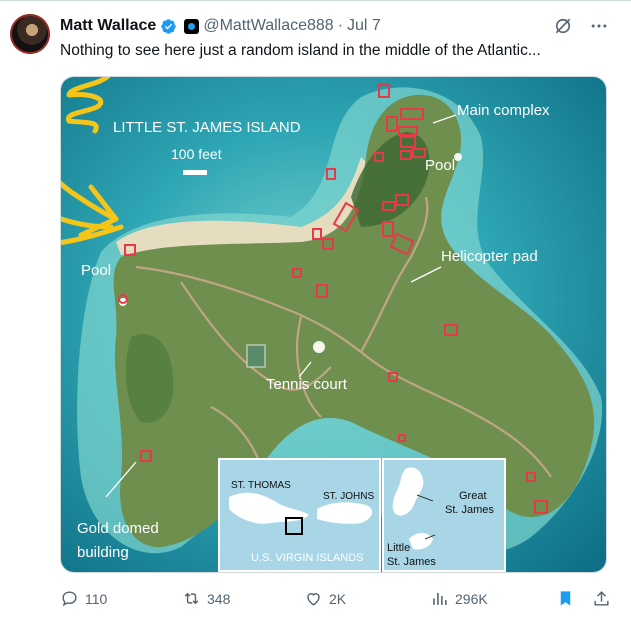 The height and width of the screenshot is (622, 631). Describe the element at coordinates (489, 256) in the screenshot. I see `label-helicopter-pad: Helicopter pad` at that location.